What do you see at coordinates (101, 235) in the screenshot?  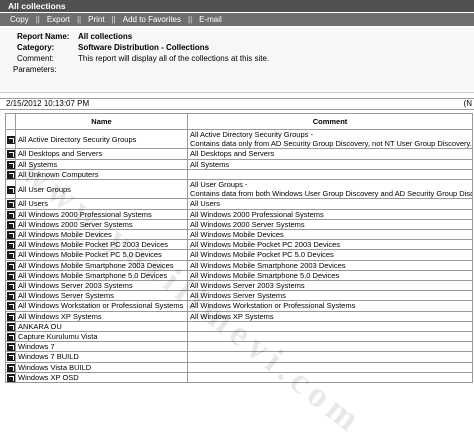 I see `collection-name: All Windows Mobile Devices` at bounding box center [101, 235].